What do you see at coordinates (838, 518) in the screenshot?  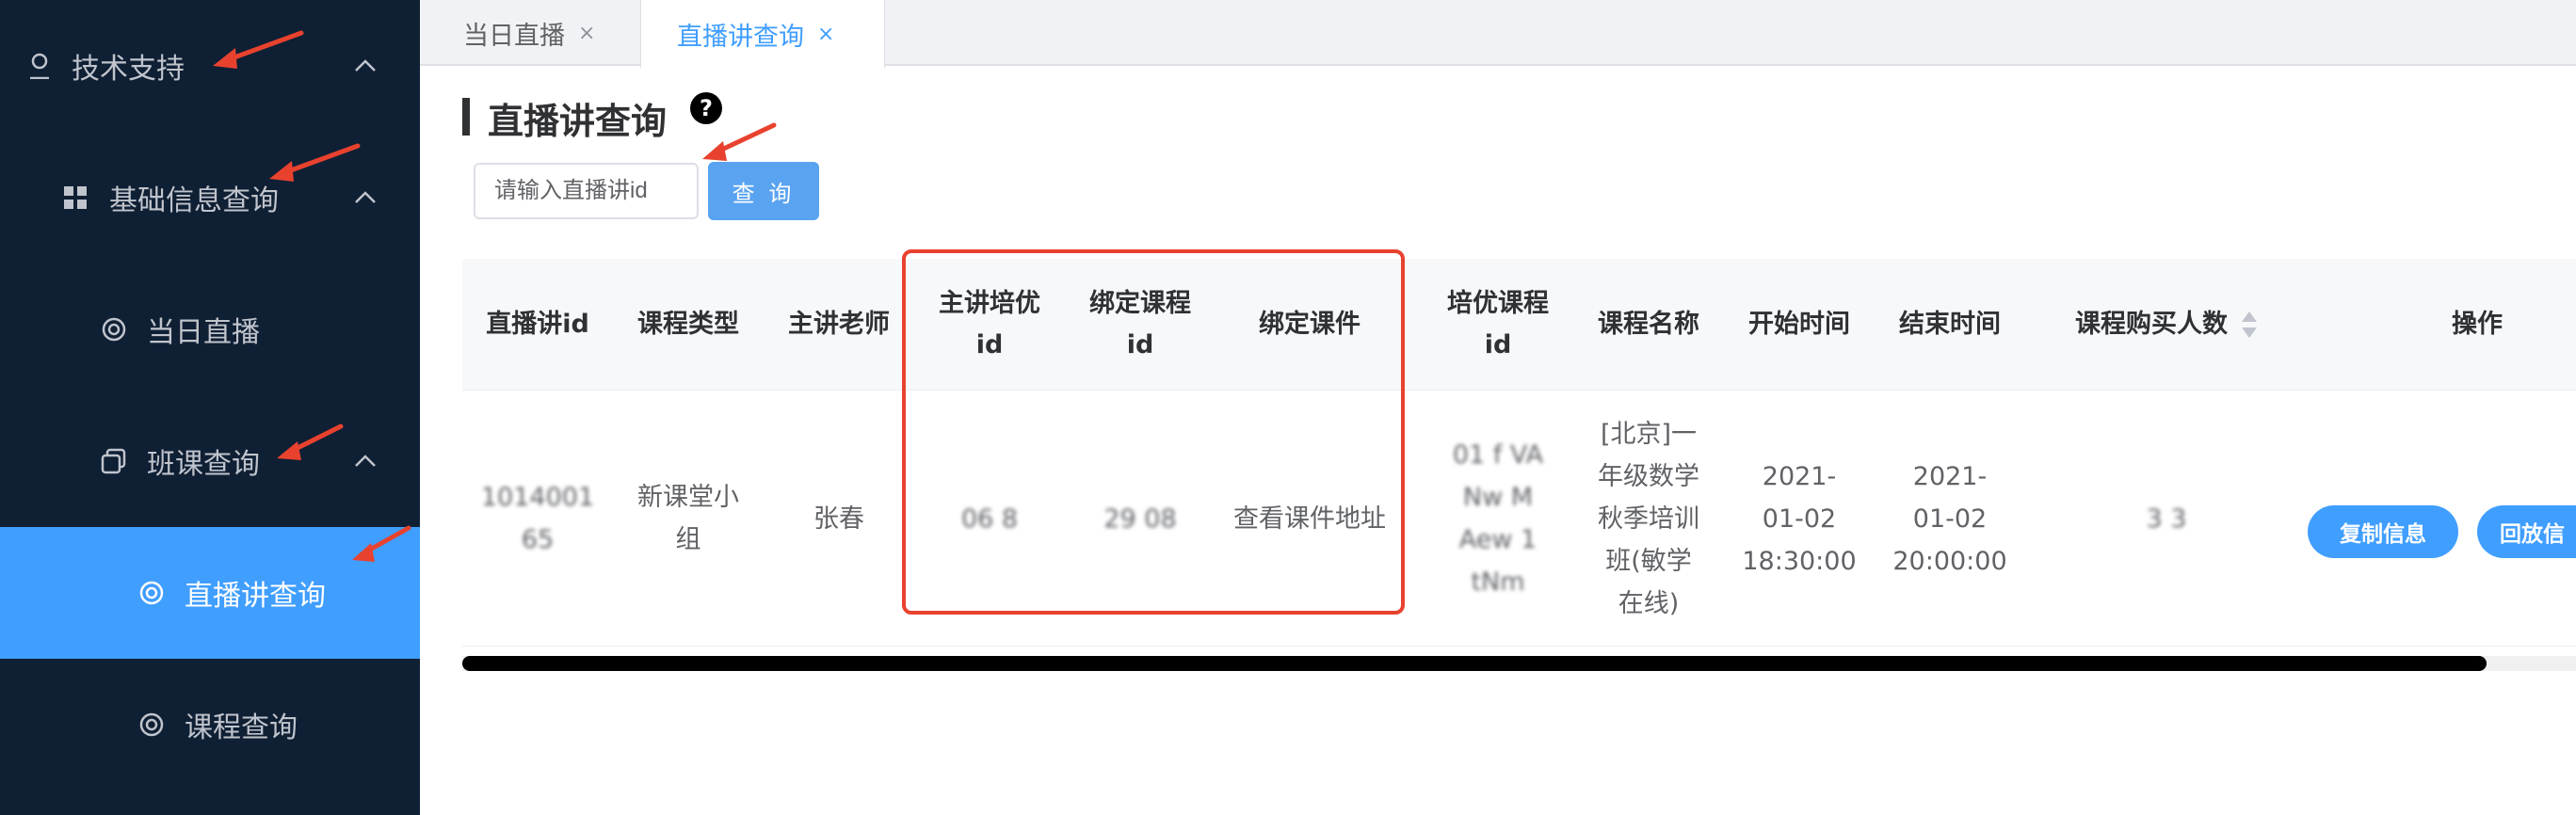 I see `cell-teacher: 张春` at bounding box center [838, 518].